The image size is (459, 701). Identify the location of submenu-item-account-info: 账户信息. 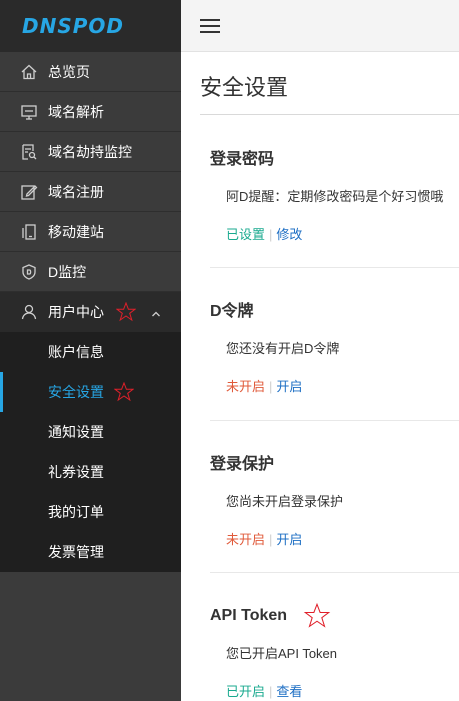
(90, 352).